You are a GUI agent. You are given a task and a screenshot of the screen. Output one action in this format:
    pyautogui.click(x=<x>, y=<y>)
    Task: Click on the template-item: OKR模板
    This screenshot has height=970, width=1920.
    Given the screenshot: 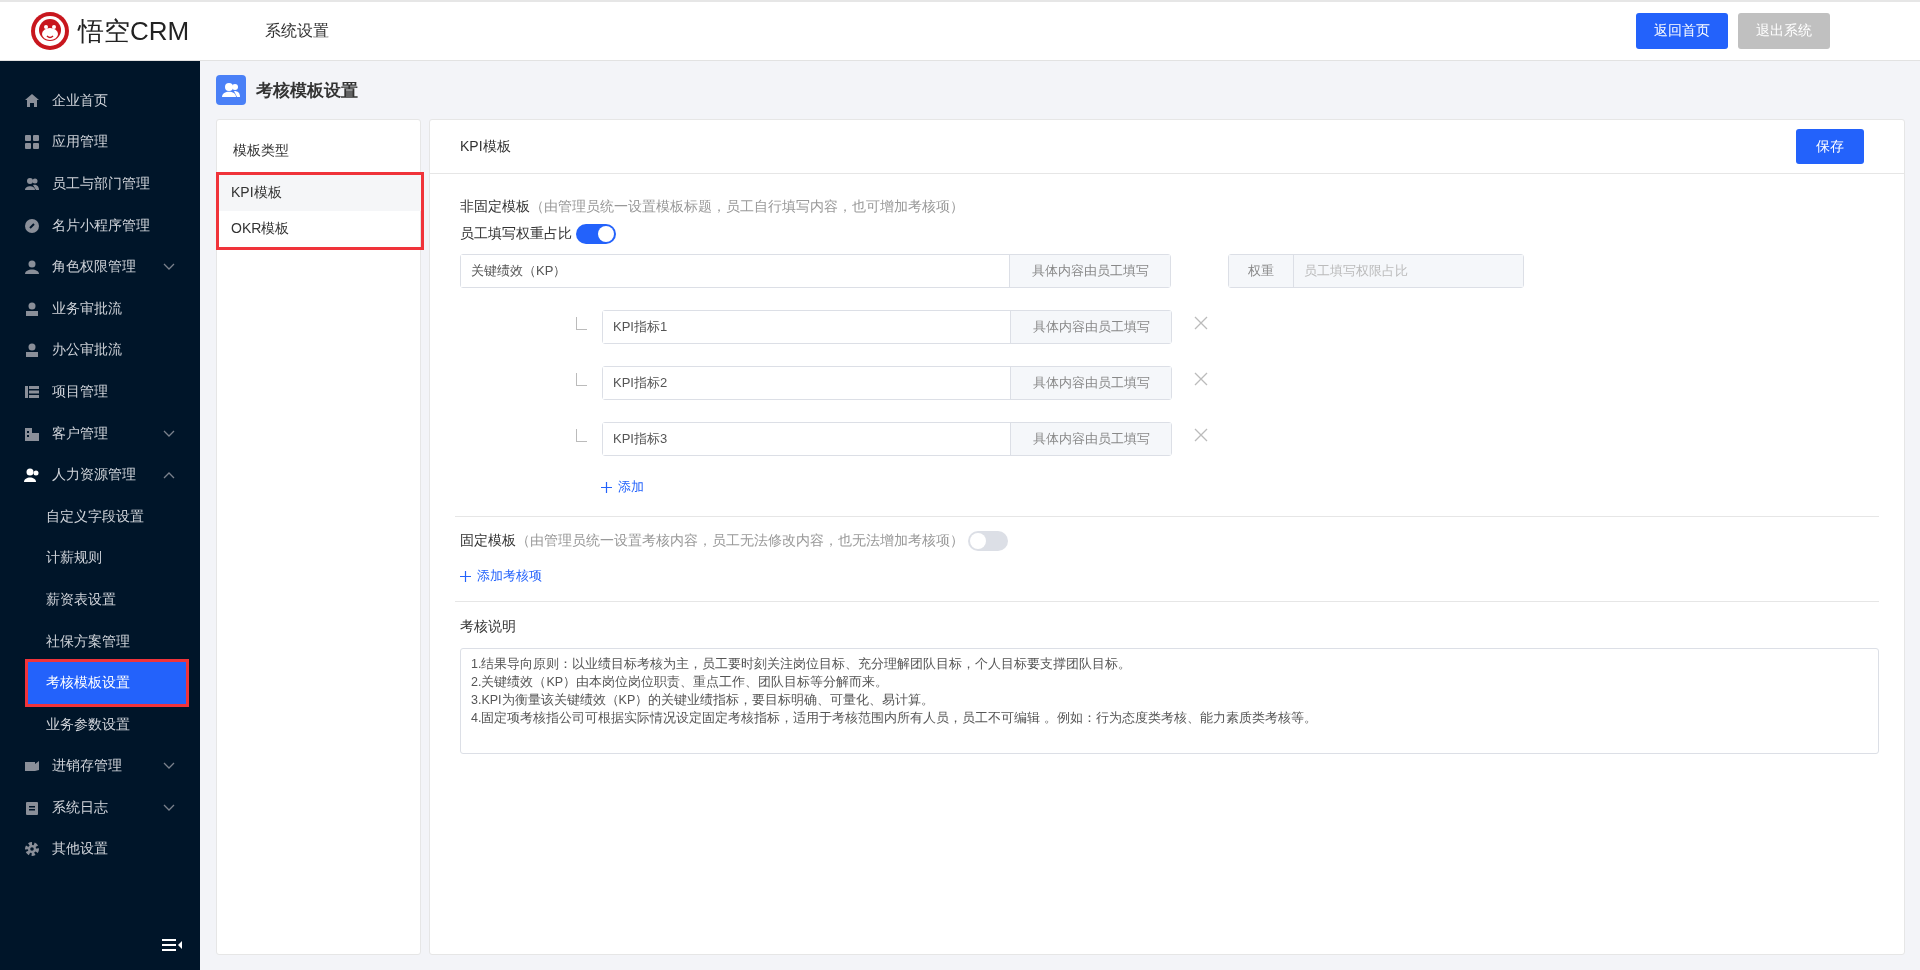 What is the action you would take?
    pyautogui.click(x=320, y=229)
    